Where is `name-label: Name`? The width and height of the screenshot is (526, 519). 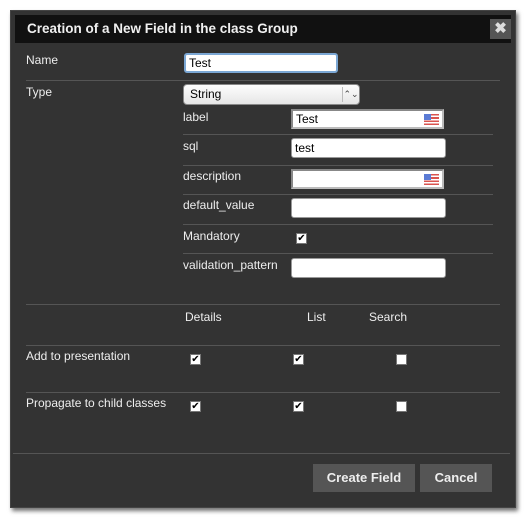
name-label: Name is located at coordinates (42, 60).